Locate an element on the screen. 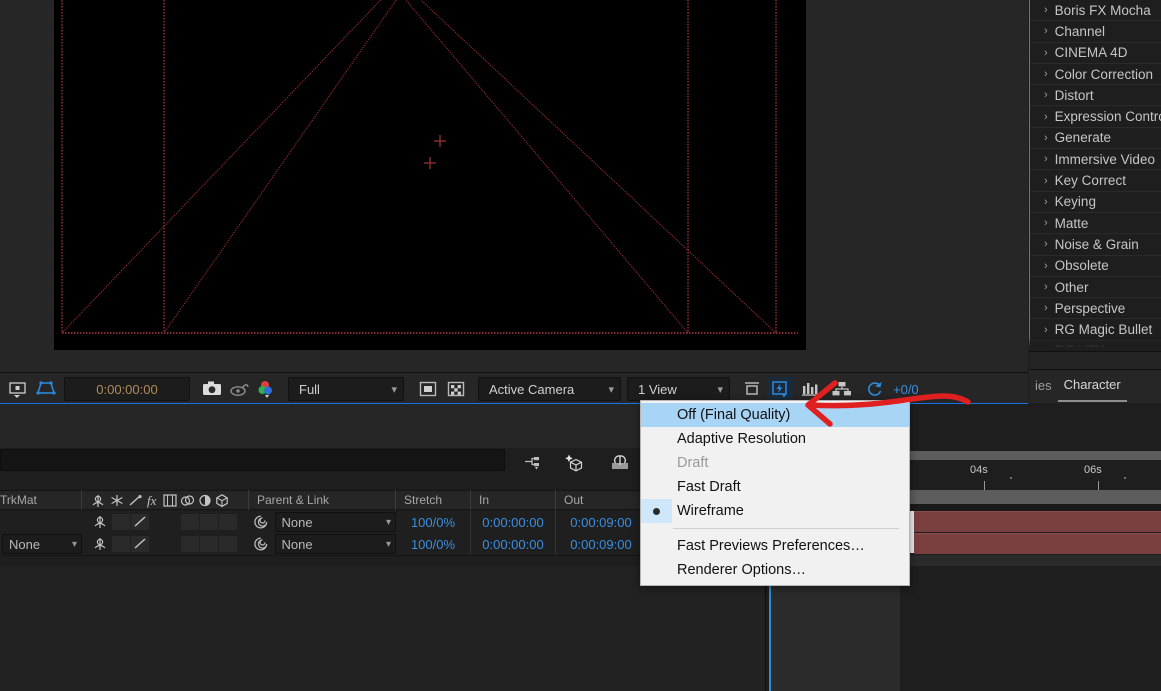  track-gap is located at coordinates (1030, 560).